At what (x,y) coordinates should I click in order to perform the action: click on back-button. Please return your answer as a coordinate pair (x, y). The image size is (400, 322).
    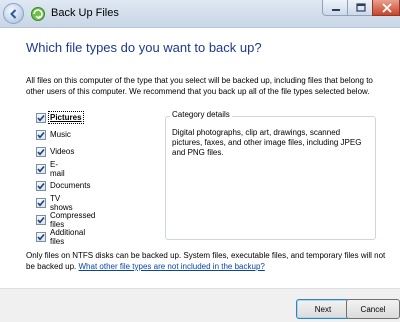
    Looking at the image, I should click on (13, 13).